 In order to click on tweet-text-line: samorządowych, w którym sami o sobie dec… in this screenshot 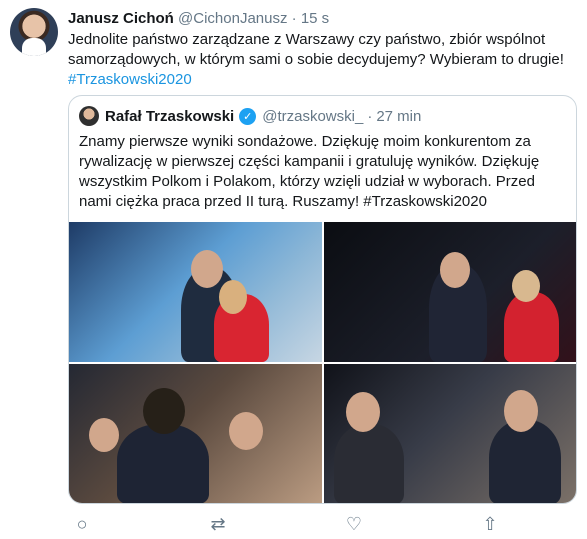, I will do `click(316, 59)`.